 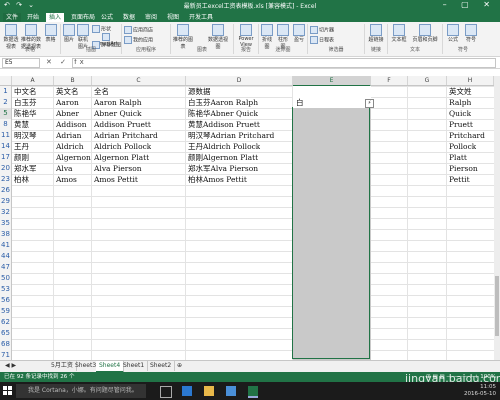 I want to click on cell-c: Amos Pettit, so click(x=116, y=179).